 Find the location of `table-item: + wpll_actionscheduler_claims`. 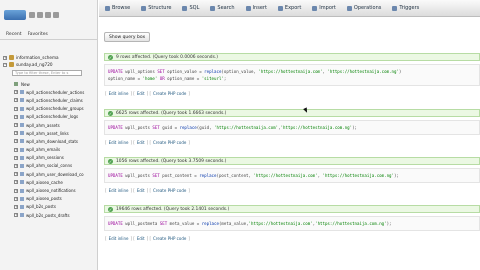

table-item: + wpll_actionscheduler_claims is located at coordinates (55, 100).